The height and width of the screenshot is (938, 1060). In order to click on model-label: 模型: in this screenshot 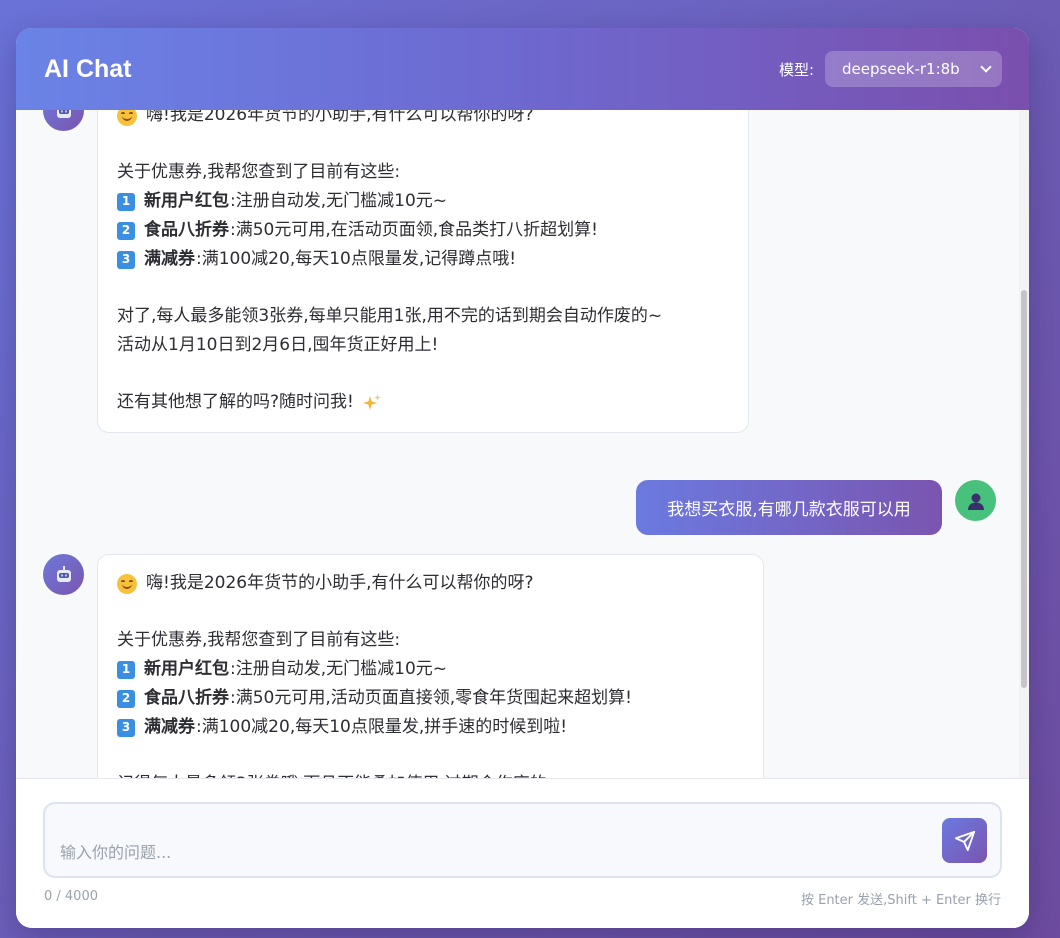, I will do `click(796, 69)`.